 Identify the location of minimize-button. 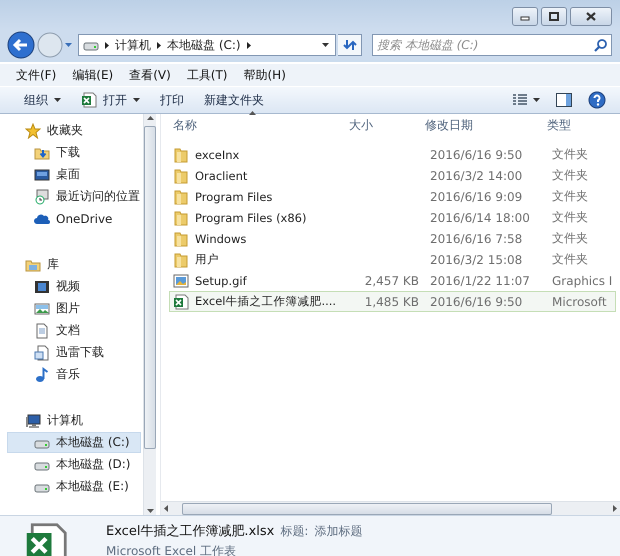
(525, 16).